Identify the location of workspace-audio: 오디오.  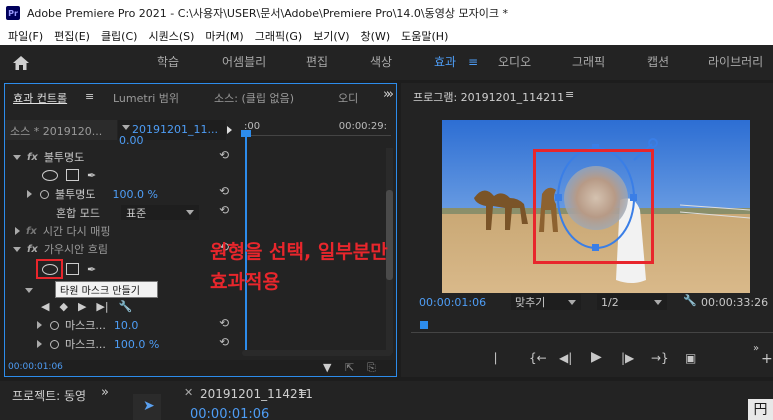
(514, 62).